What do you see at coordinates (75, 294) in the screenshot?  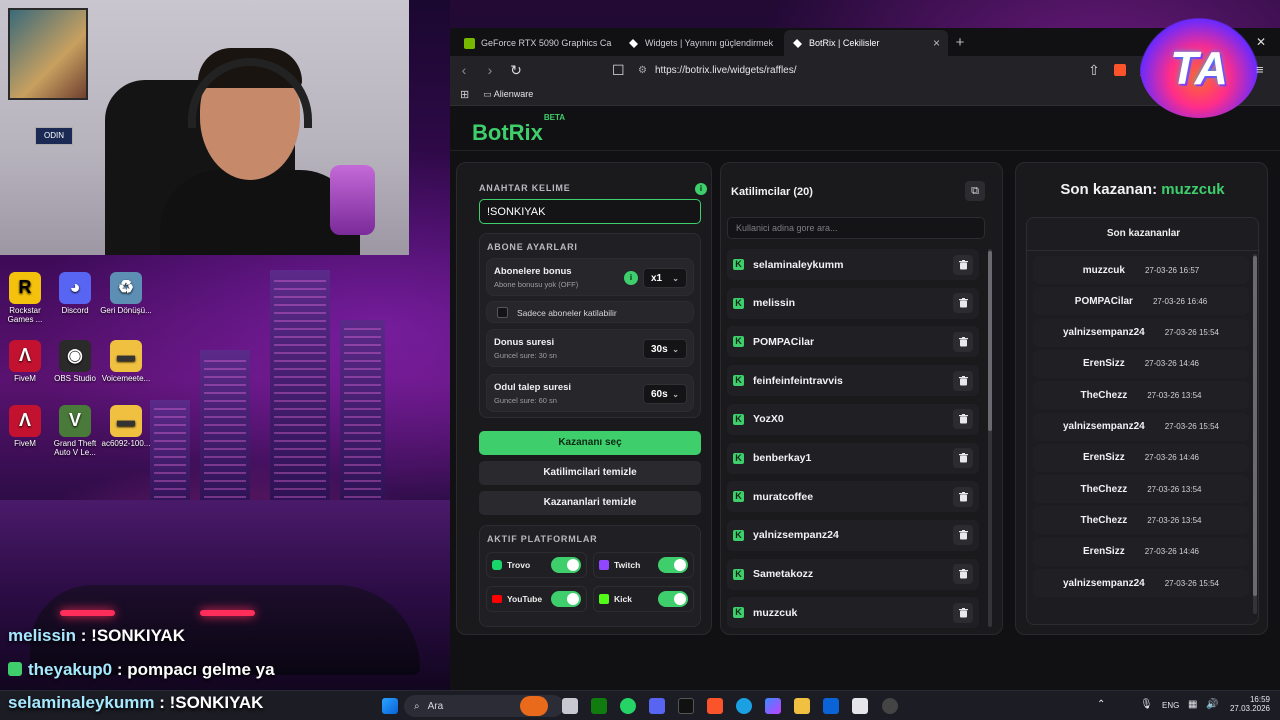 I see `desktop-icon: ◕ Discord` at bounding box center [75, 294].